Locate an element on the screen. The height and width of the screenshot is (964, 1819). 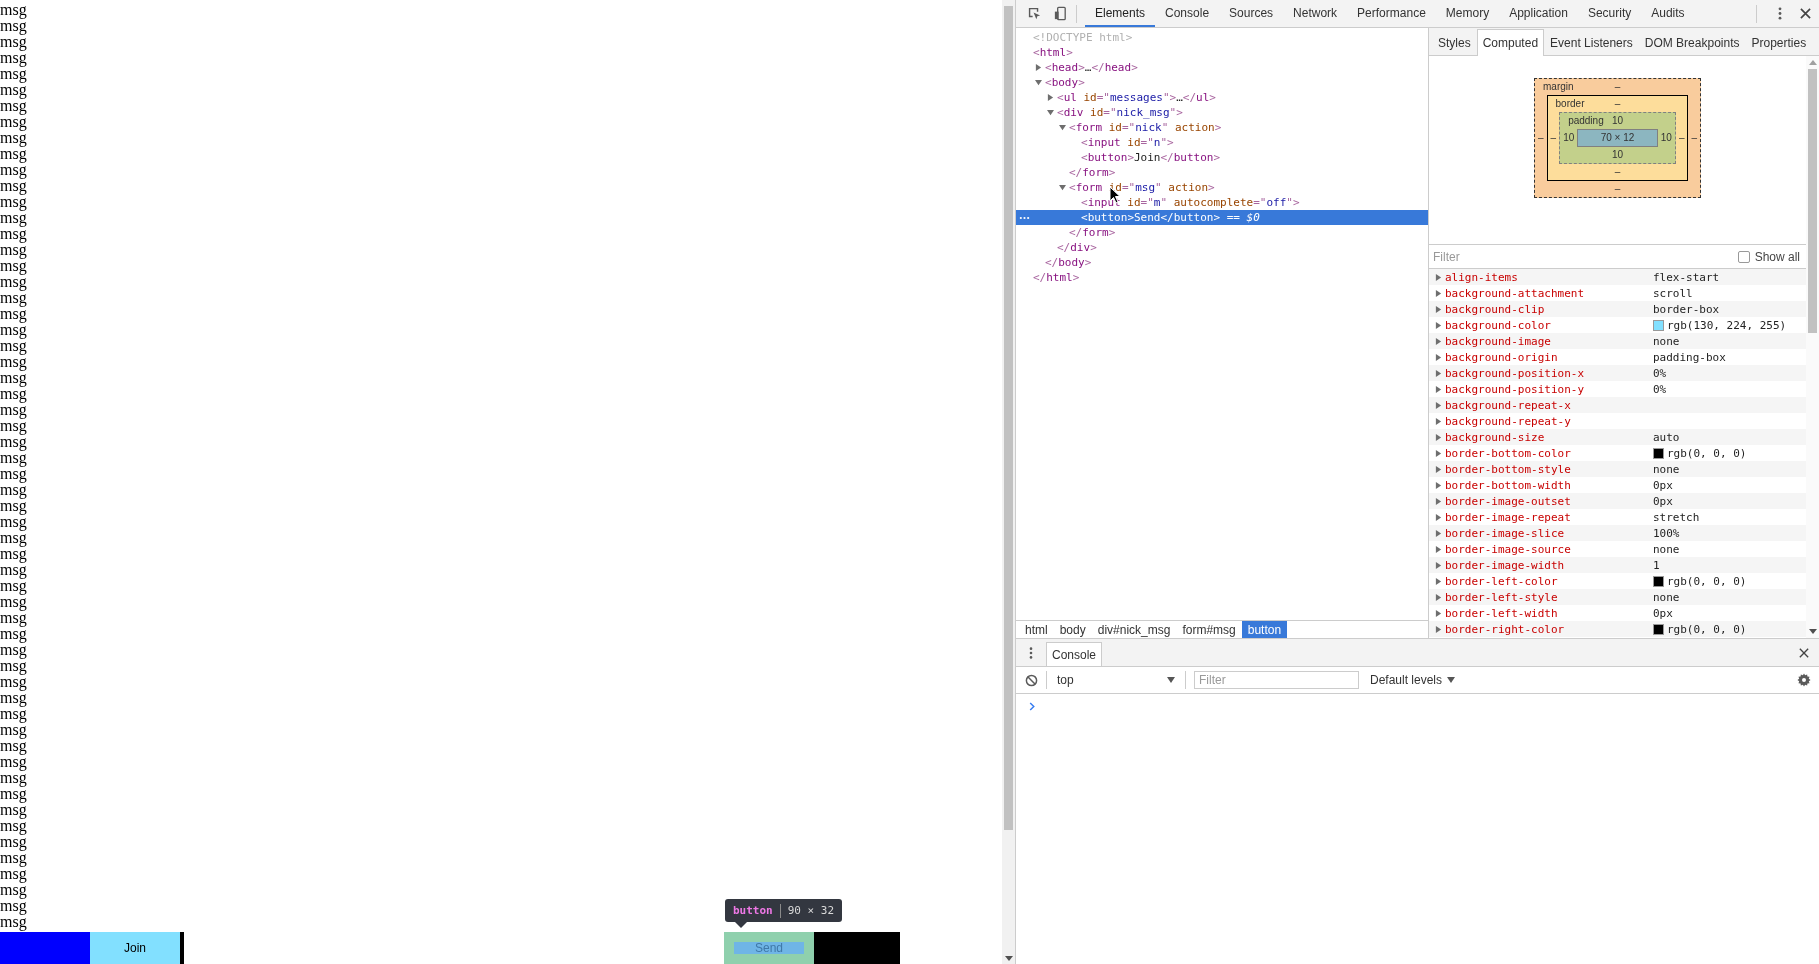
property-row: border-image-repeat stretch is located at coordinates (1617, 517).